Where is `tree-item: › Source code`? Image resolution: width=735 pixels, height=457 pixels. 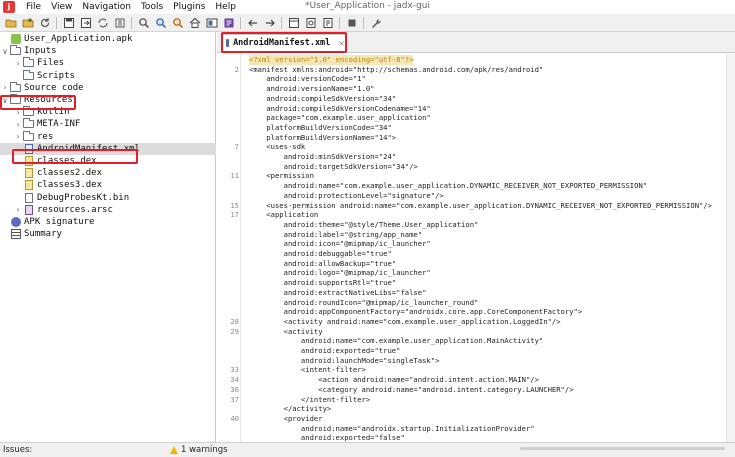 tree-item: › Source code is located at coordinates (108, 87).